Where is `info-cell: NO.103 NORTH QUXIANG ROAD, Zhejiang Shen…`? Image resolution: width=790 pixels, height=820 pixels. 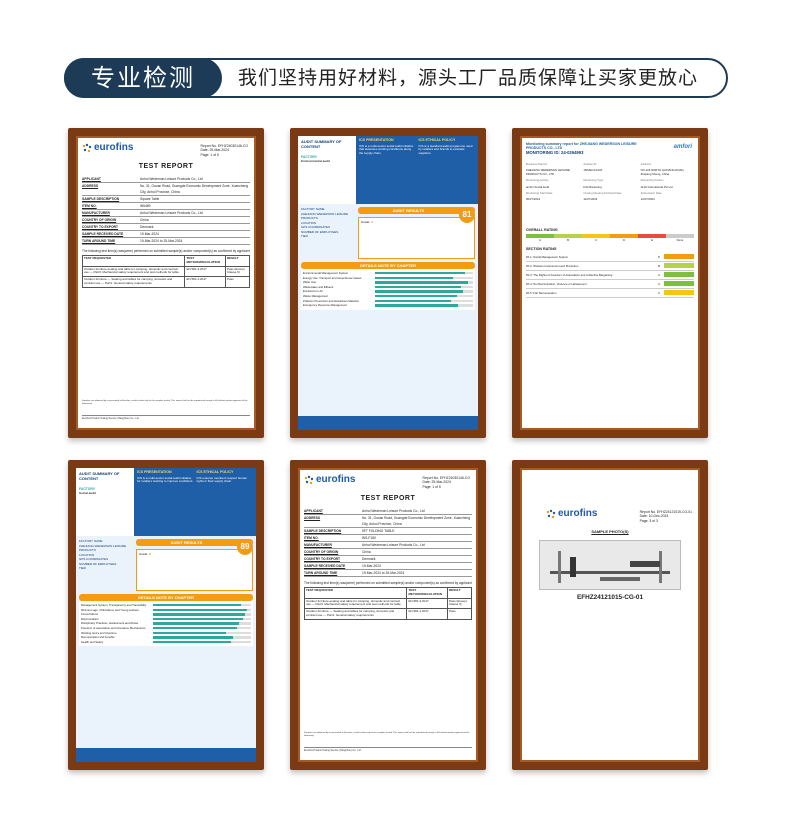
info-cell: NO.103 NORTH QUXIANG ROAD, Zhejiang Shen… is located at coordinates (662, 172).